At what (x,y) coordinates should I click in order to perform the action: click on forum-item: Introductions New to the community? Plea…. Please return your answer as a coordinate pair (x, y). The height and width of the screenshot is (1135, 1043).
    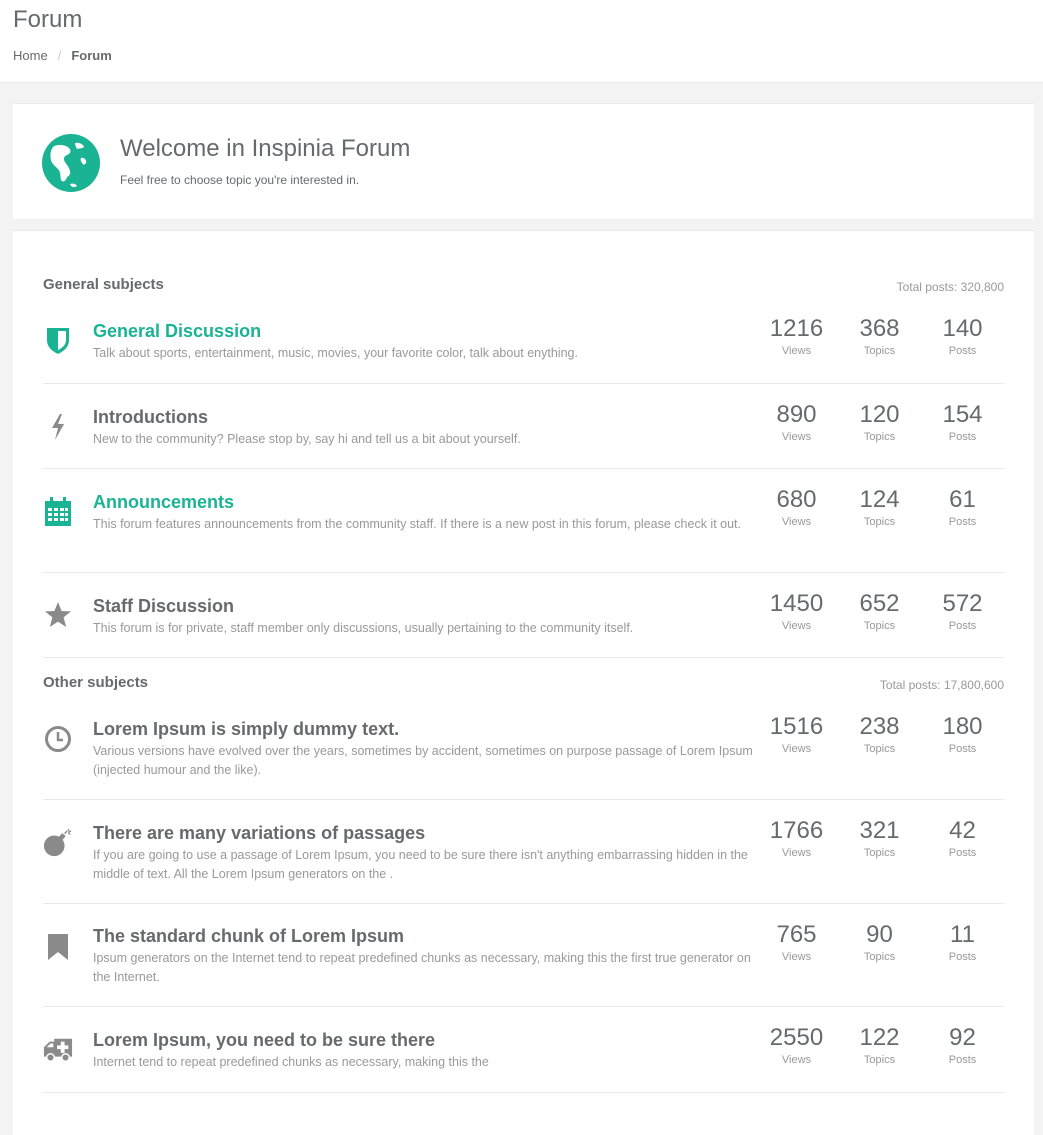
    Looking at the image, I should click on (523, 426).